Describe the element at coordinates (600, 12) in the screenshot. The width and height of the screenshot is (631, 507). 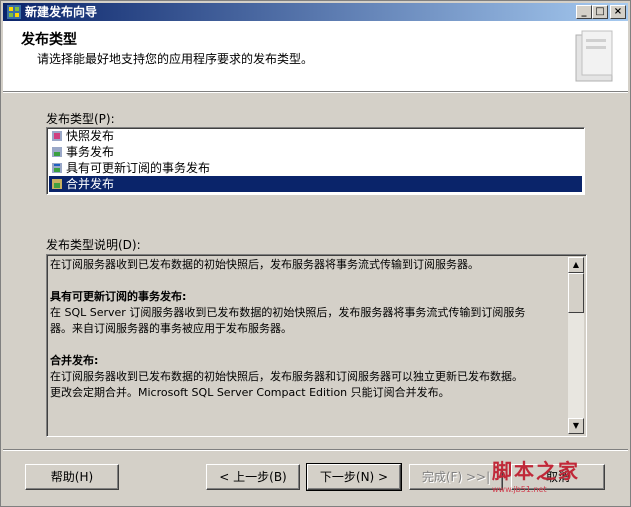
I see `maximize-button: □` at that location.